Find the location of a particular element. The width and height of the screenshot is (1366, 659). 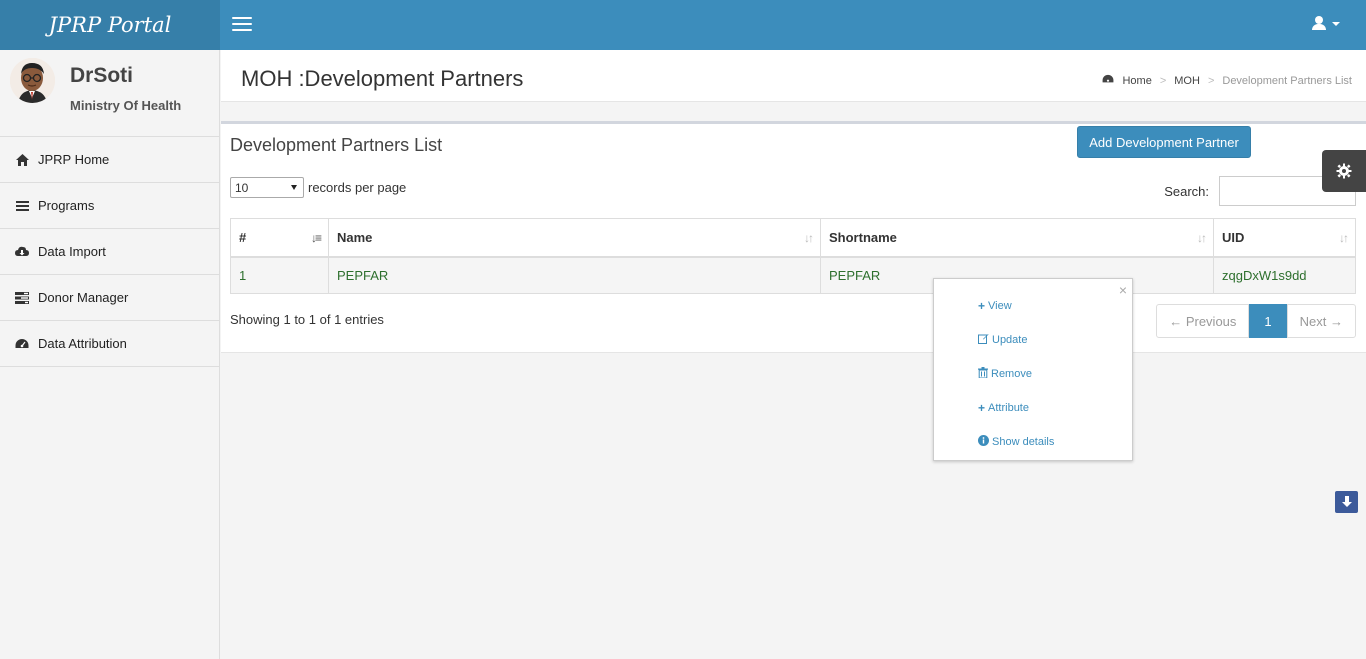

page-title: MOH :Development Partners is located at coordinates (382, 78).